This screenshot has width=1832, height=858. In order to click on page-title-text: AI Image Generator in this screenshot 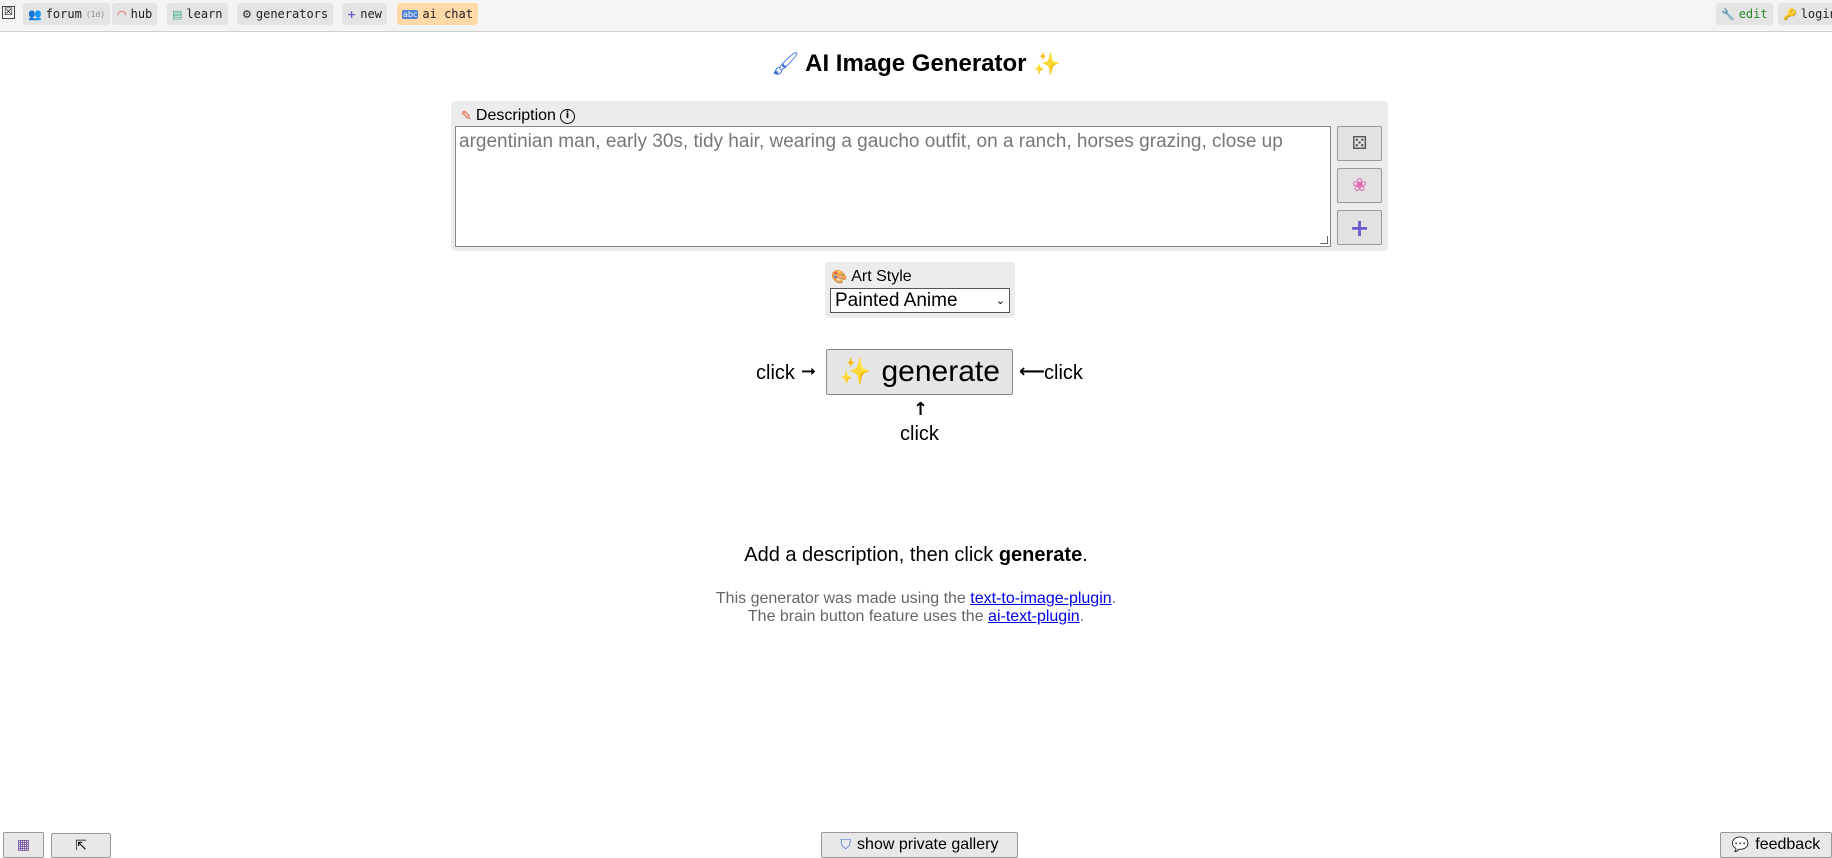, I will do `click(916, 63)`.